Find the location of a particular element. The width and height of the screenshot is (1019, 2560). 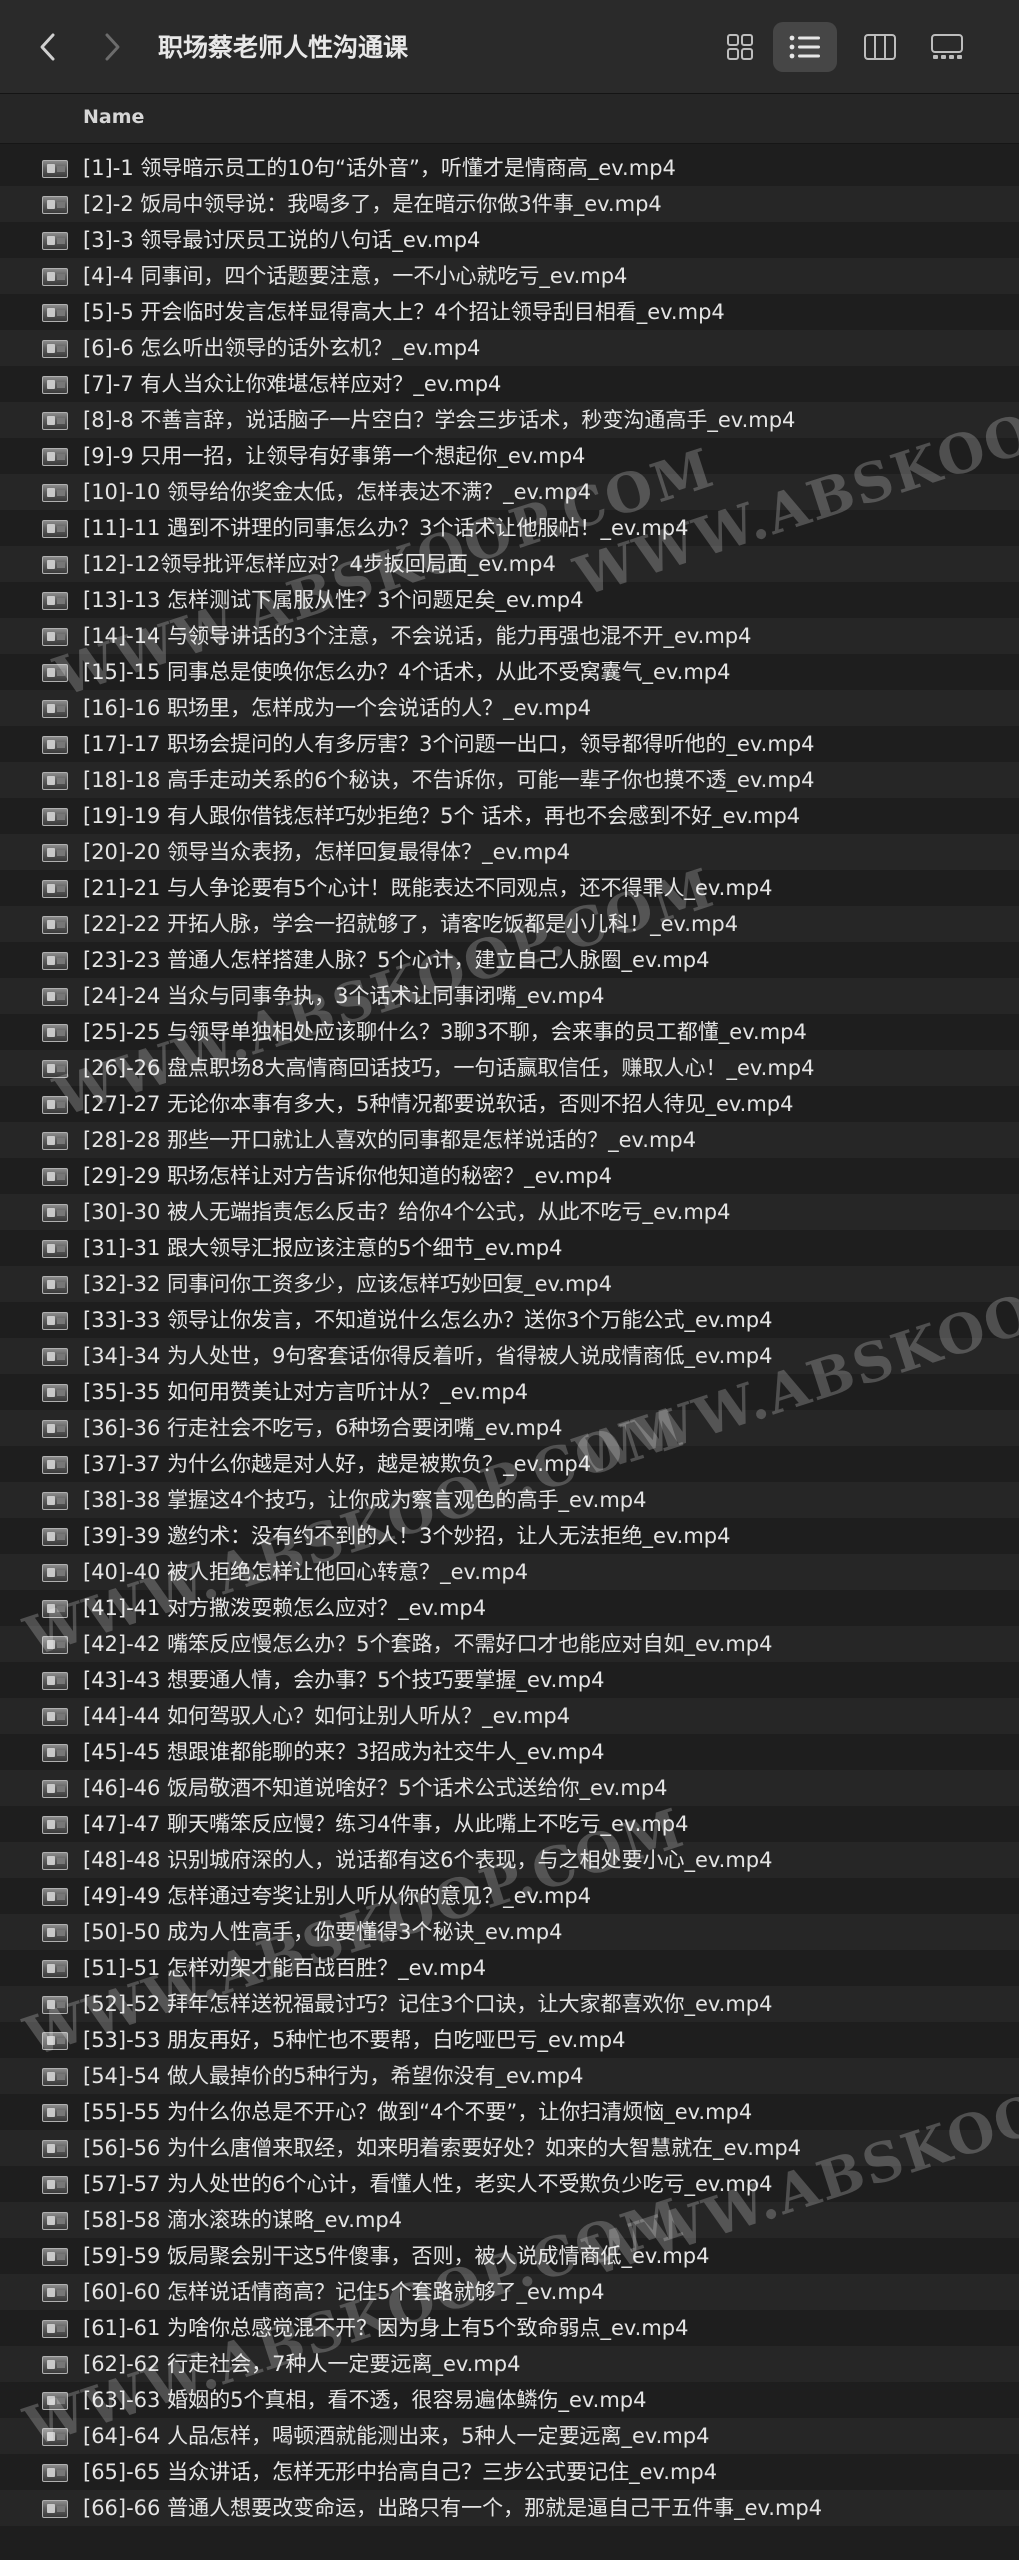

file-row: [23]-23 普通人怎样搭建人脉？5个心计，建立自己人脉圈_ev.mp4 is located at coordinates (509, 960).